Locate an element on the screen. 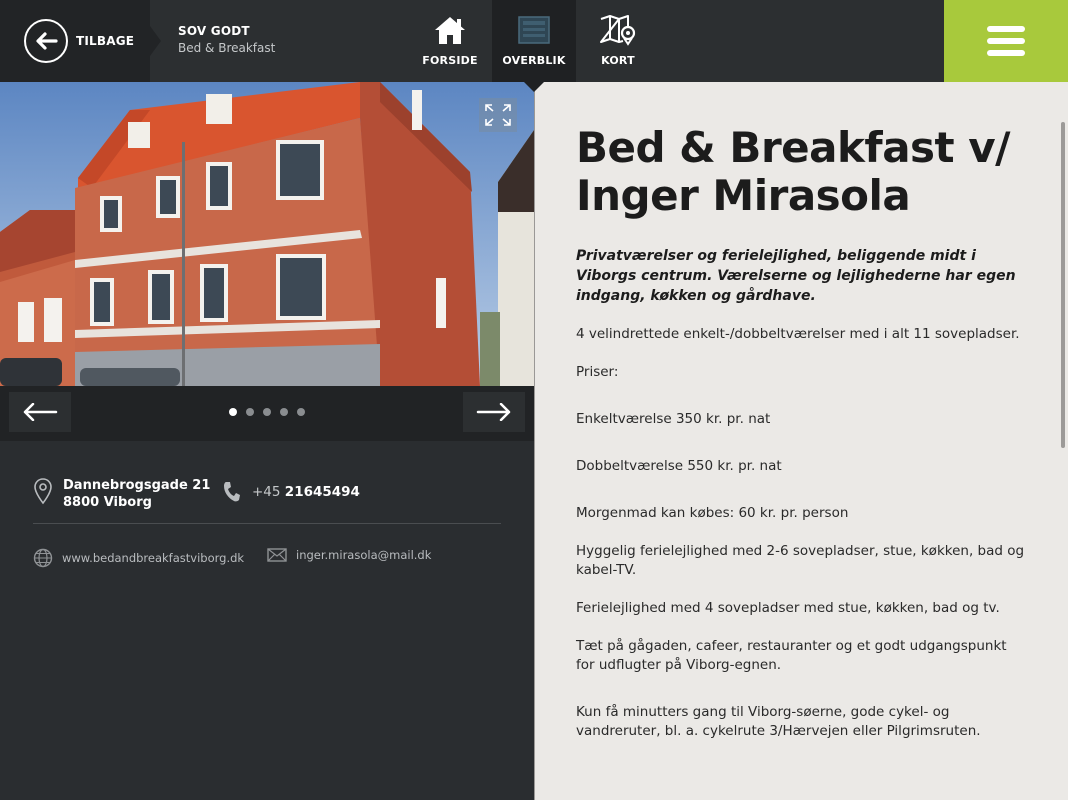  breadcrumb-subtitle: Bed & Breakfast is located at coordinates (227, 48).